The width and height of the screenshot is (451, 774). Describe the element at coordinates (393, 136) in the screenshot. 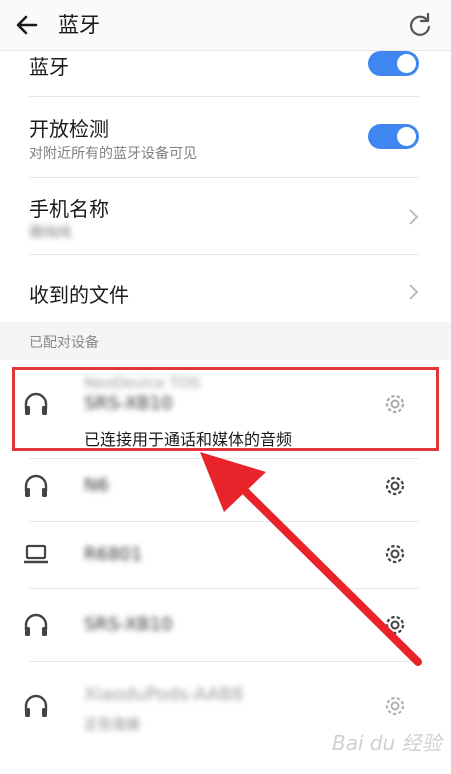

I see `discoverable-toggle` at that location.